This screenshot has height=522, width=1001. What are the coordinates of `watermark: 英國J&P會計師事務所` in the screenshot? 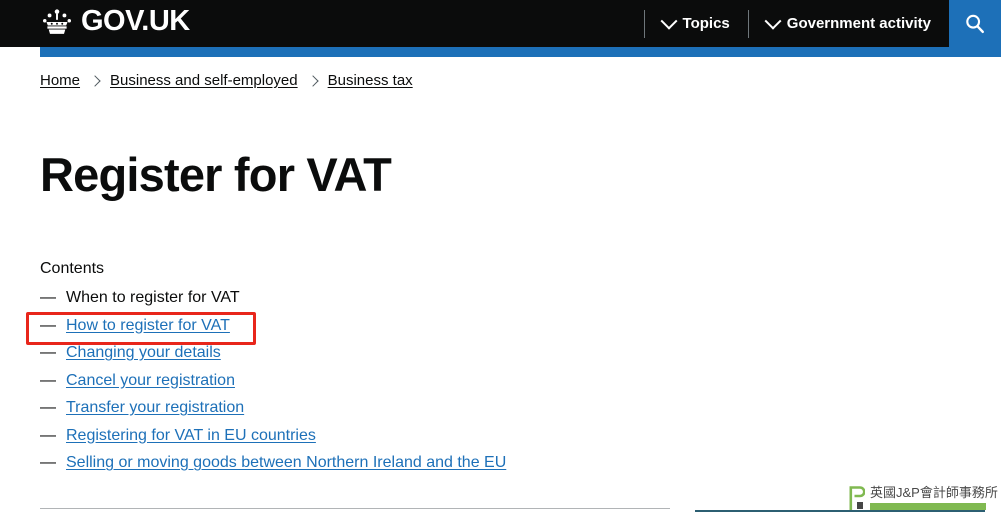 It's located at (923, 498).